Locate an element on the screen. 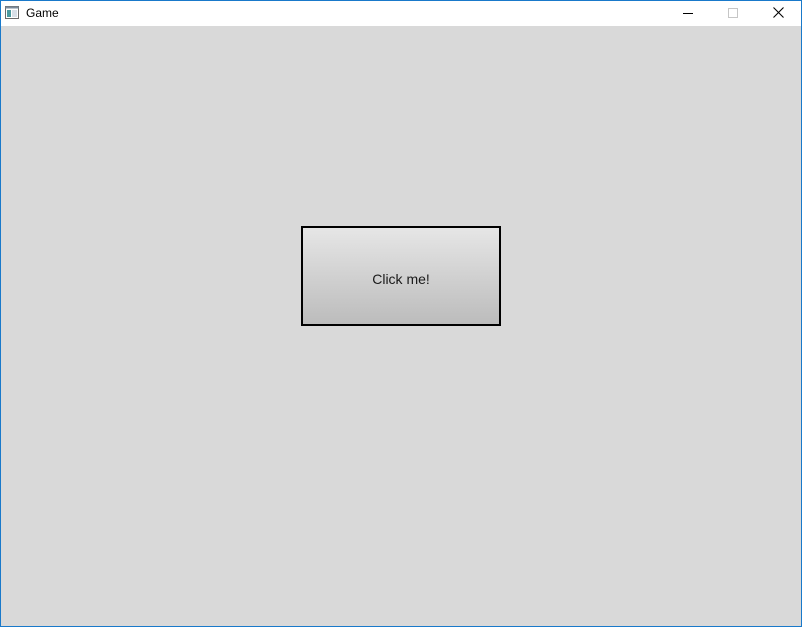  window-title: Game is located at coordinates (42, 13).